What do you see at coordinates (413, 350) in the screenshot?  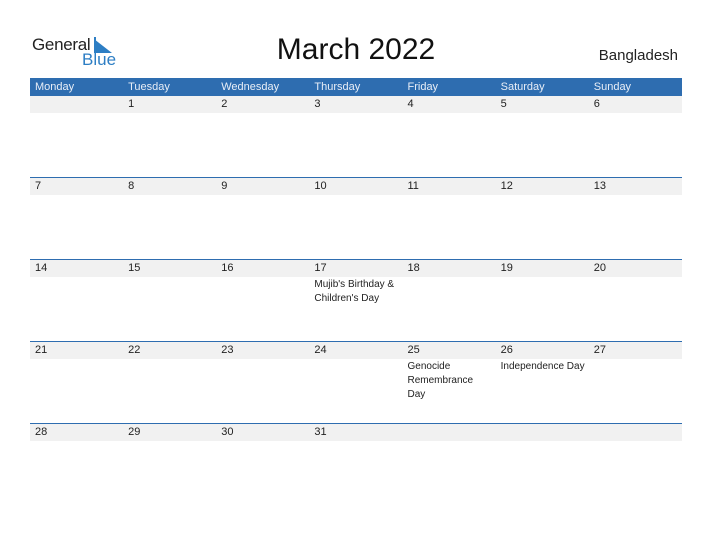 I see `day-number: 25` at bounding box center [413, 350].